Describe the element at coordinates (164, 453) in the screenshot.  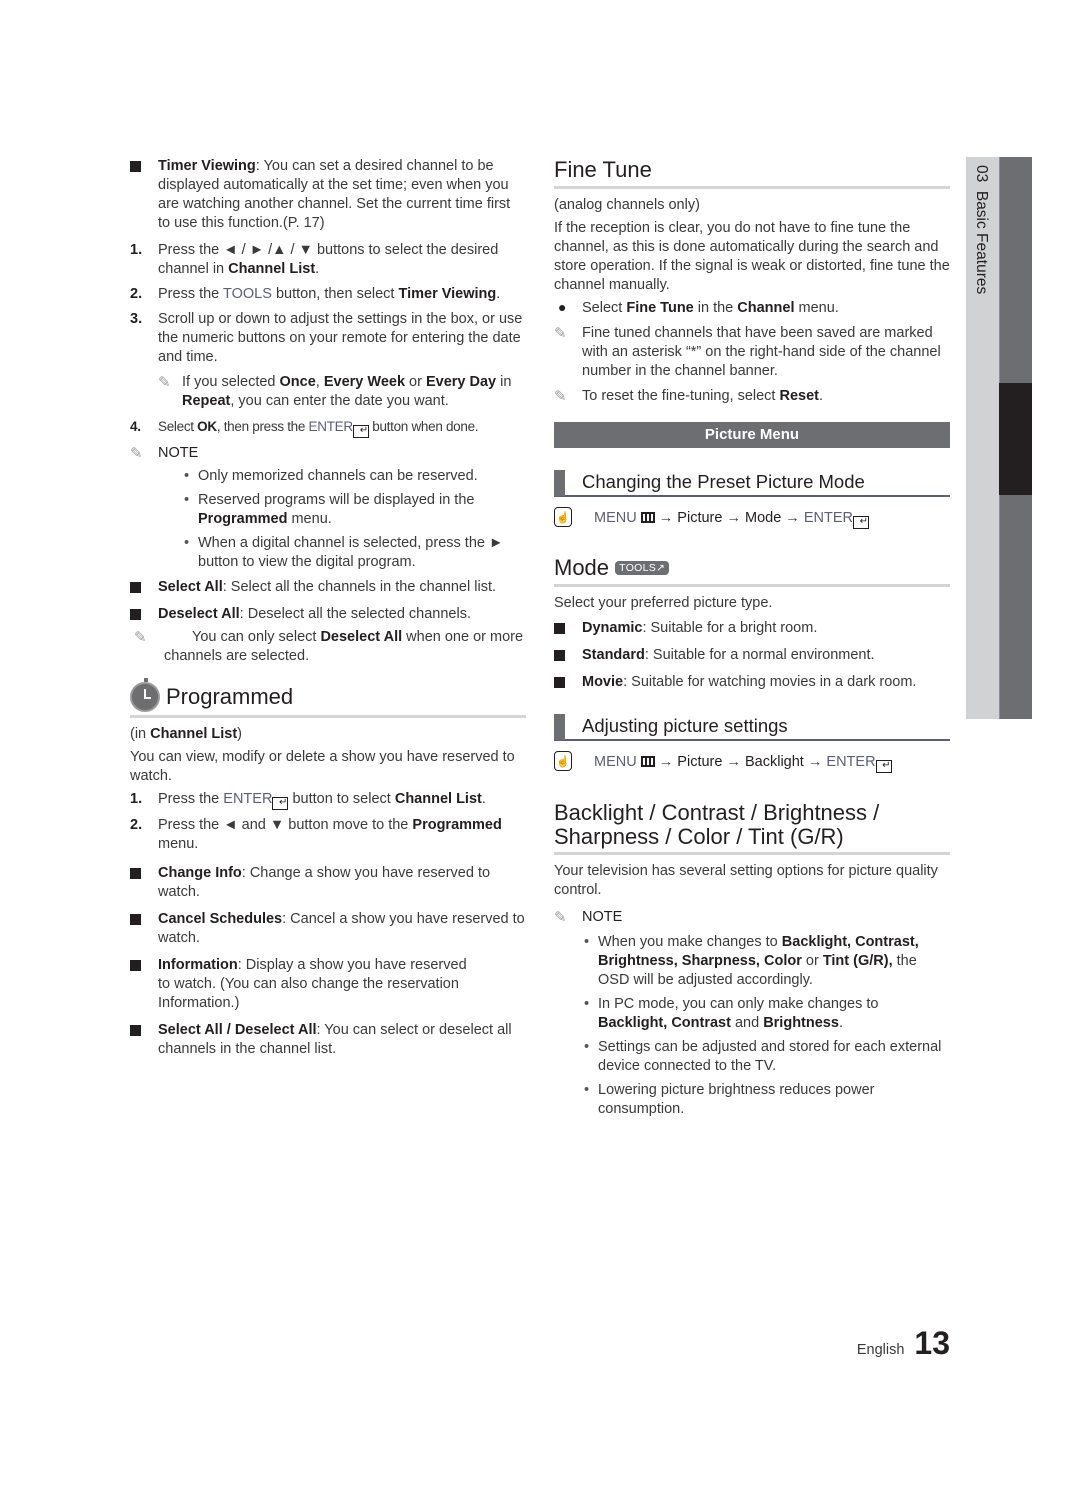
I see `note-heading: ✎ NOTE` at that location.